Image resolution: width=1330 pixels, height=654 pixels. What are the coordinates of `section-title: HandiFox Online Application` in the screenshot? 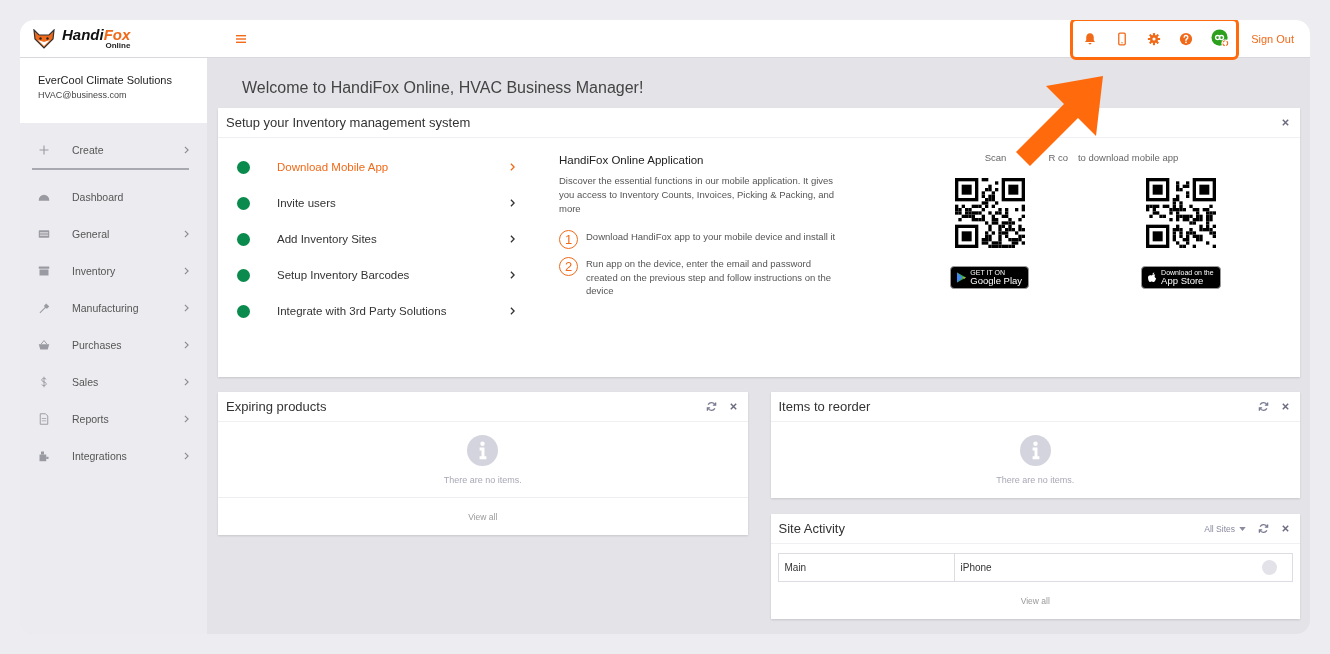 It's located at (632, 160).